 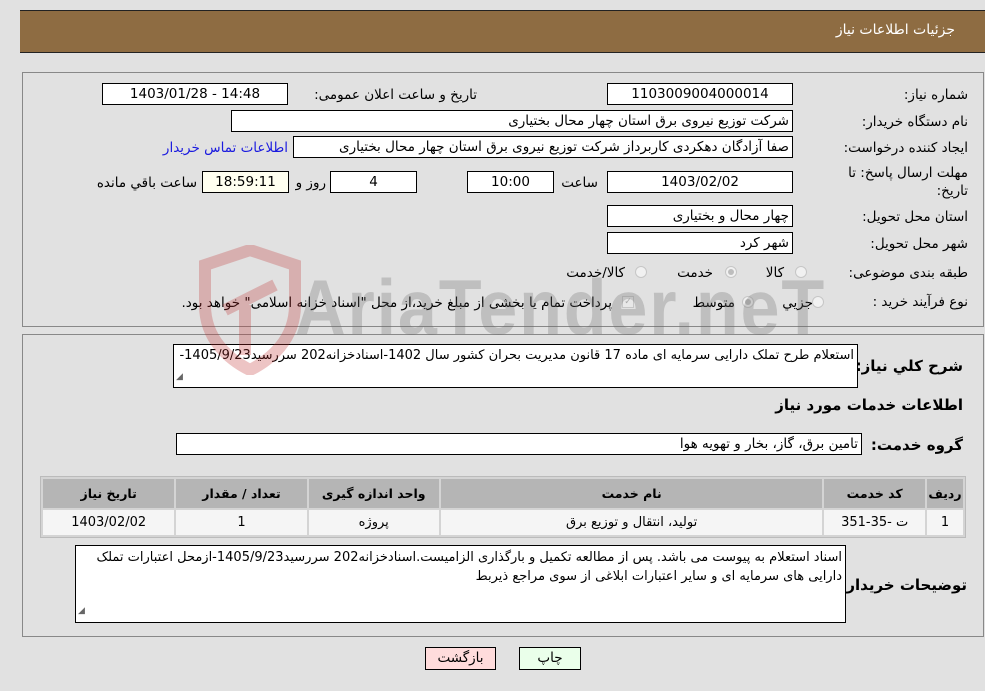 What do you see at coordinates (373, 493) in the screenshot?
I see `col-unit: واحد اندازه گیری` at bounding box center [373, 493].